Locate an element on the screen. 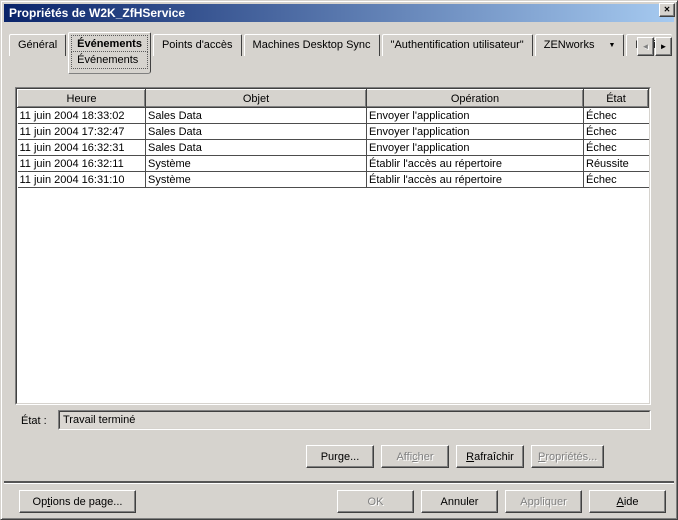 The width and height of the screenshot is (678, 520). help-button: Aide is located at coordinates (627, 501).